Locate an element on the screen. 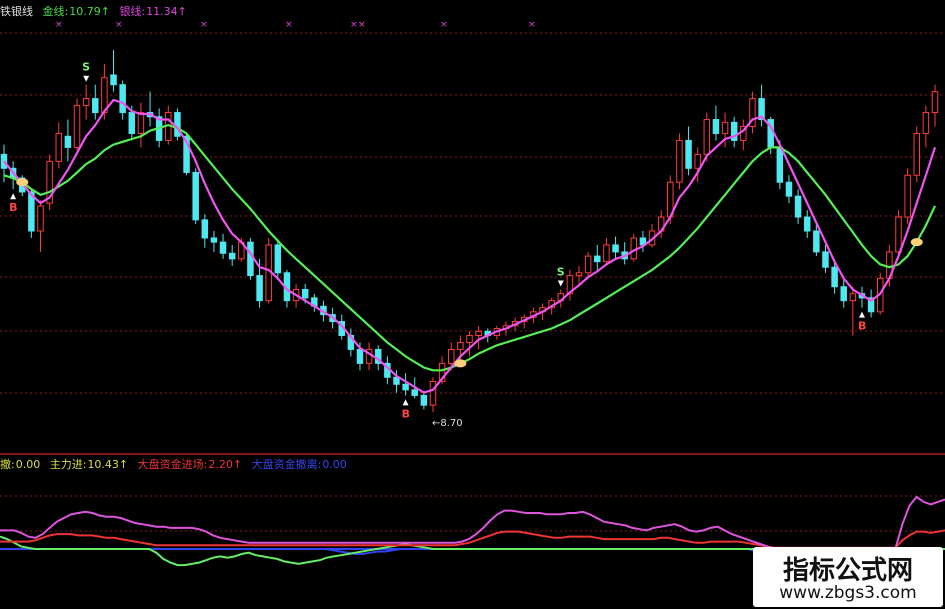  main-legend: 铁银线 金线:10.79↑ 银线:11.34↑ is located at coordinates (96, 11).